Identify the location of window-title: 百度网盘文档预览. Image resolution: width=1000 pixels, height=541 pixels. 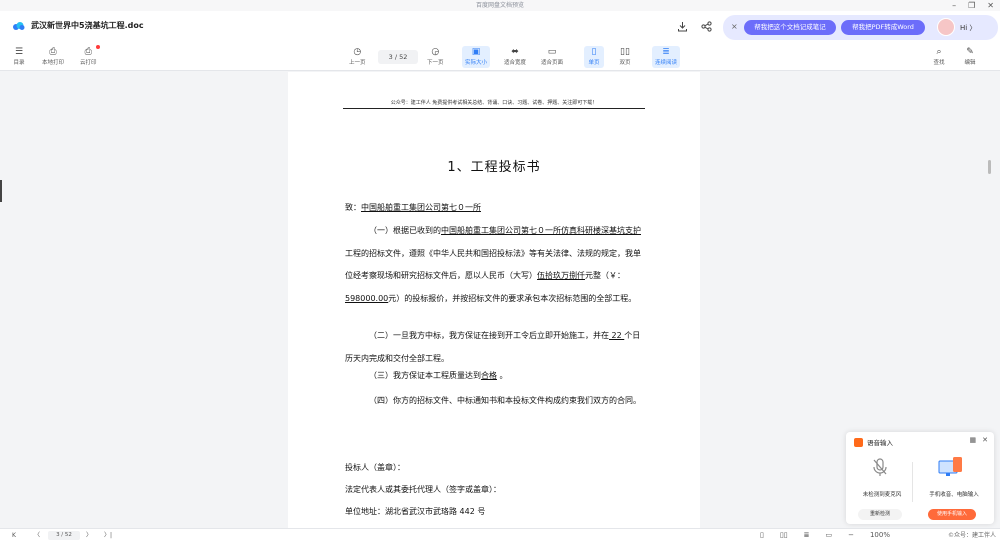
(499, 5).